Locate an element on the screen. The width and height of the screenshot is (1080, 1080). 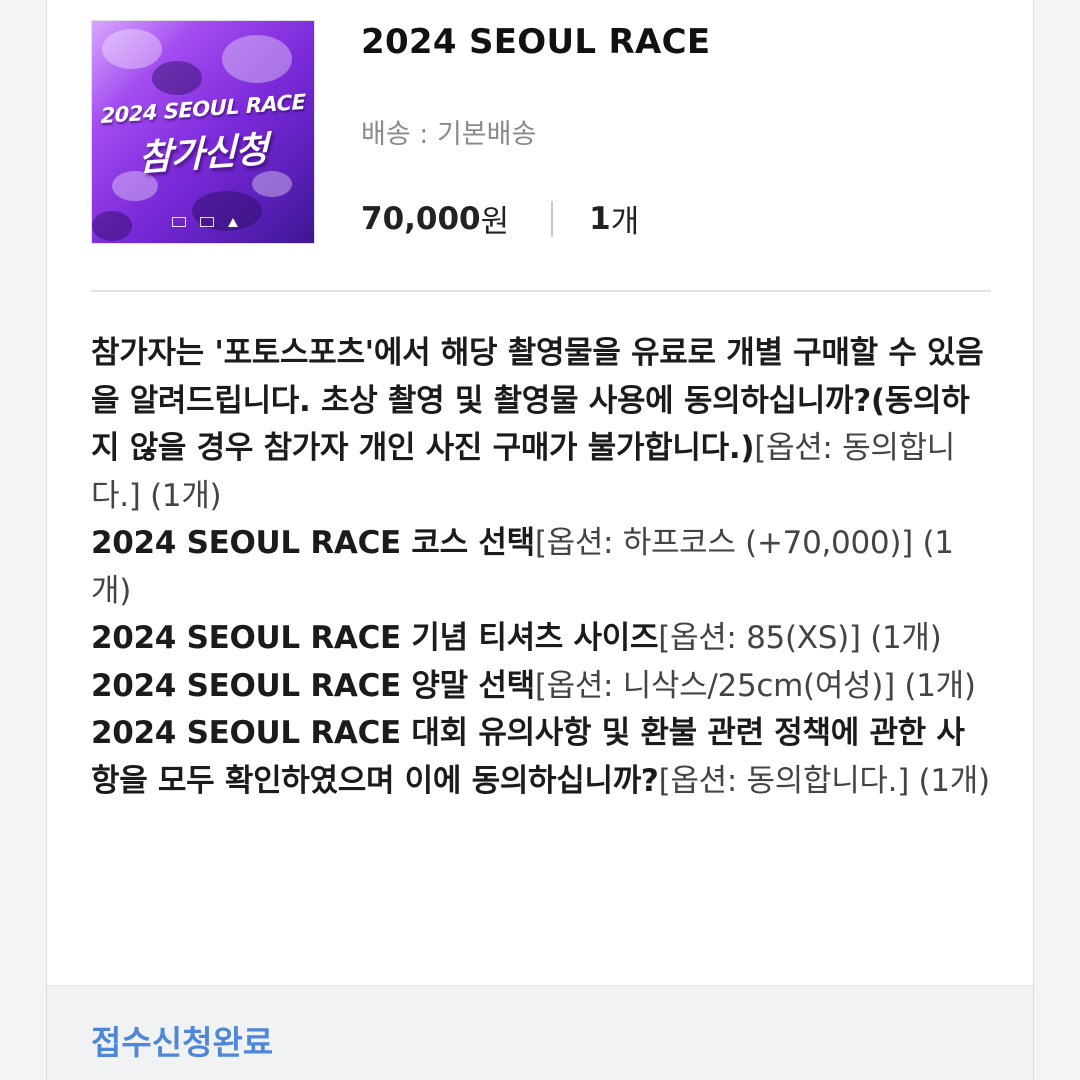
product-thumbnail: 2024 SEOUL RACE 참가신청 is located at coordinates (203, 132).